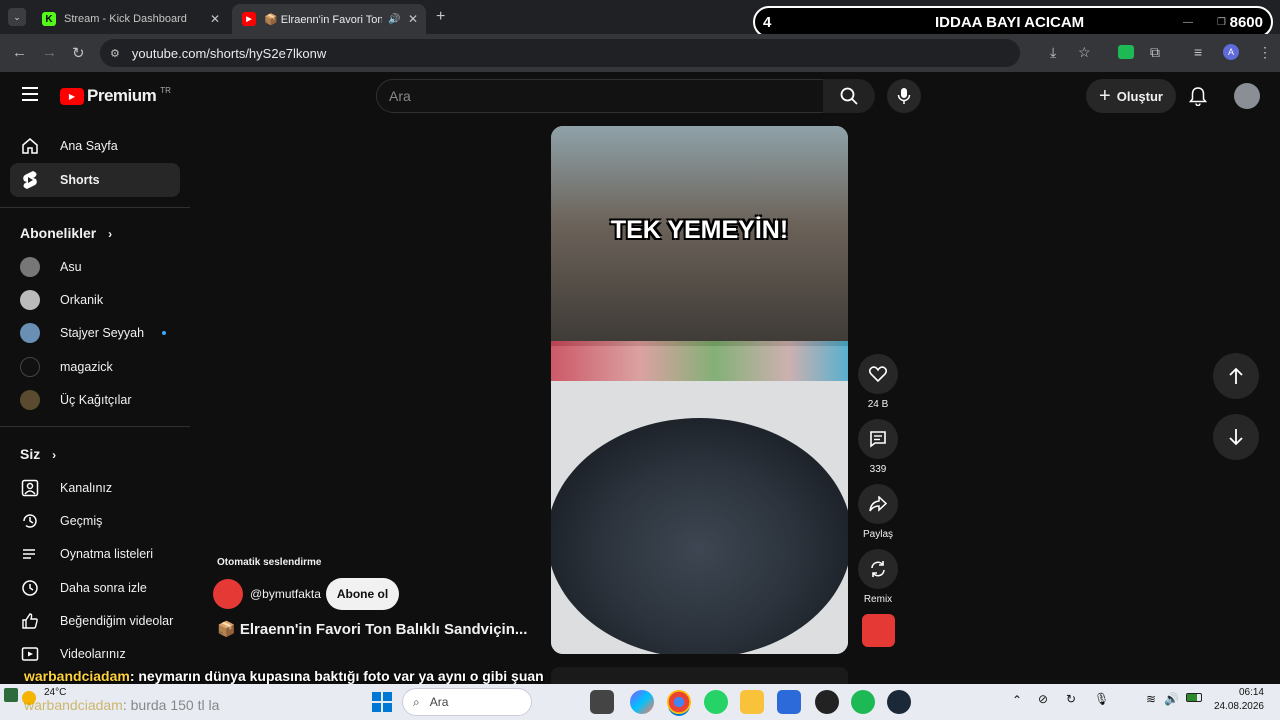  Describe the element at coordinates (95, 180) in the screenshot. I see `sidebar-item-shorts: Shorts` at that location.